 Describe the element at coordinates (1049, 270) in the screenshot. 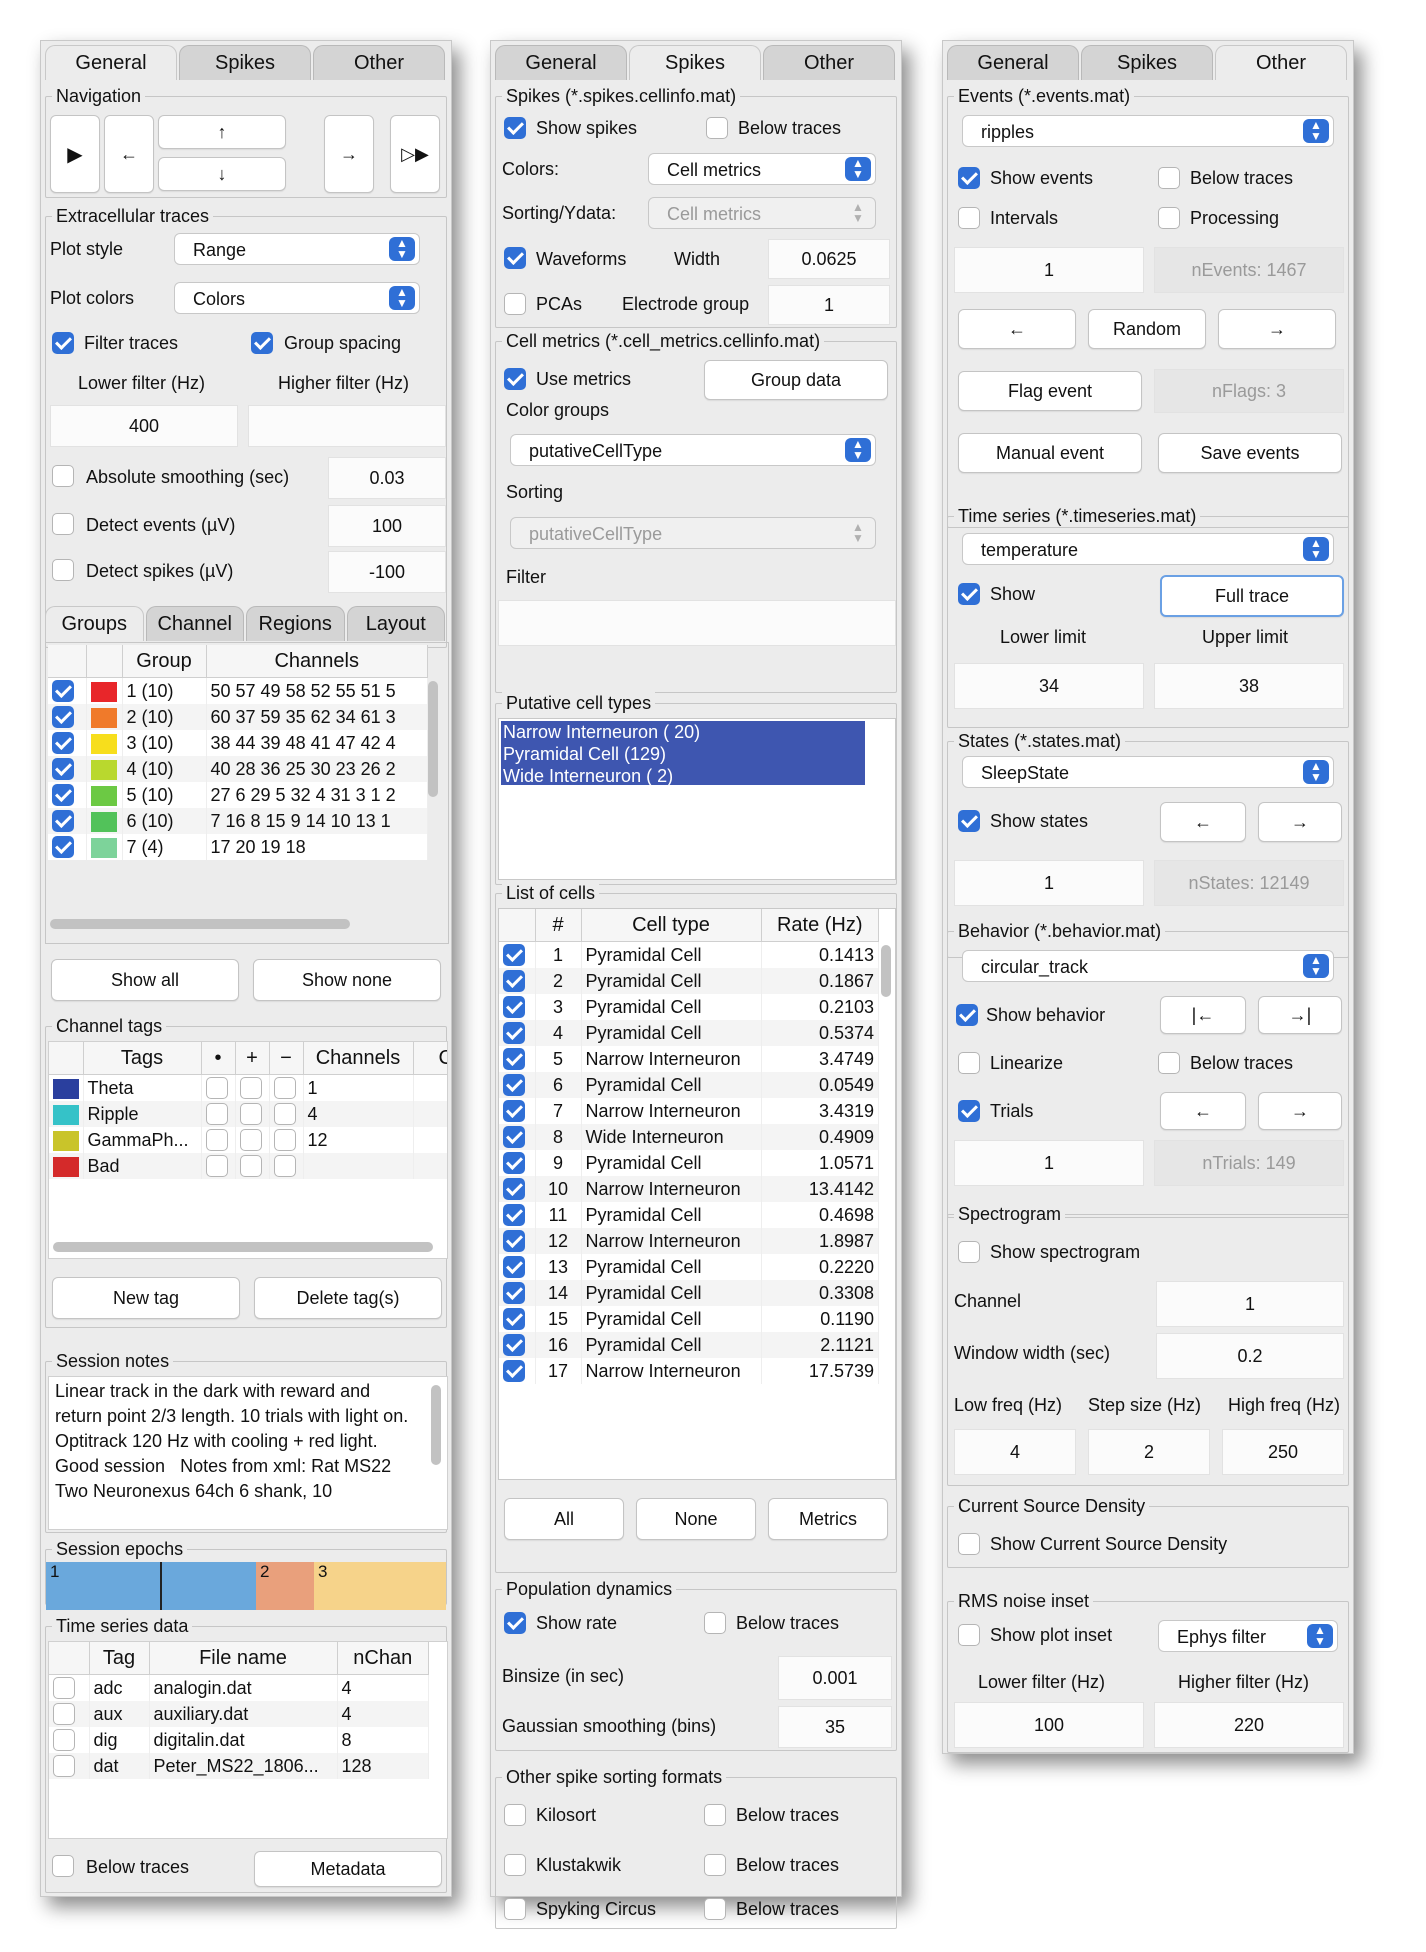

I see `event-number-field: 1` at that location.